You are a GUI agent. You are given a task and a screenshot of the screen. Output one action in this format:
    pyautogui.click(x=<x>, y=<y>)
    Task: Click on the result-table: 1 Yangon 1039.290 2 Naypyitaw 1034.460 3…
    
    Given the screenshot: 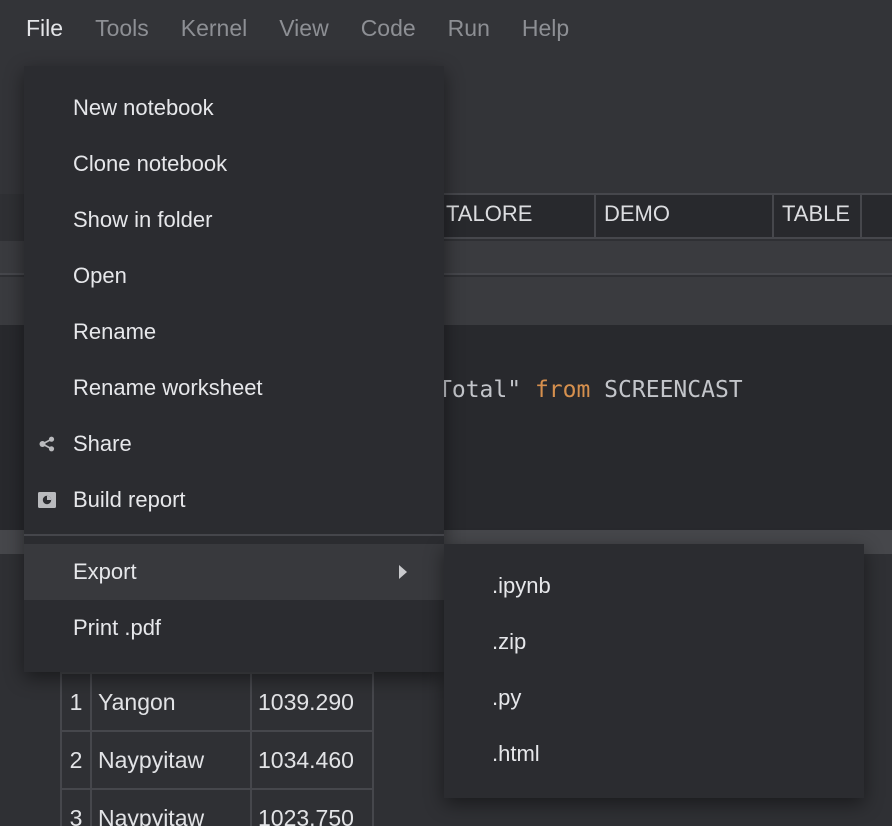 What is the action you would take?
    pyautogui.click(x=217, y=749)
    